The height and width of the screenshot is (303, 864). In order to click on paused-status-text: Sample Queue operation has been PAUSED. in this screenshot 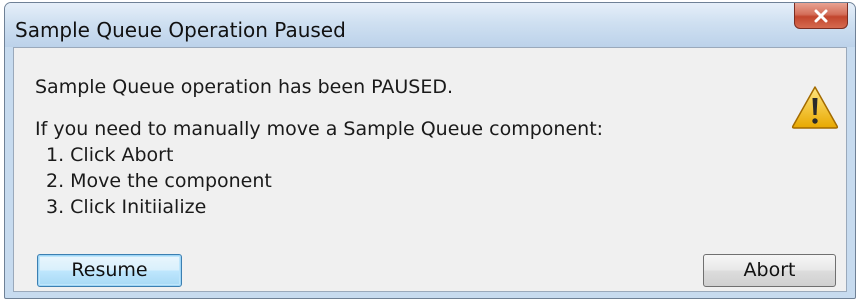, I will do `click(244, 87)`.